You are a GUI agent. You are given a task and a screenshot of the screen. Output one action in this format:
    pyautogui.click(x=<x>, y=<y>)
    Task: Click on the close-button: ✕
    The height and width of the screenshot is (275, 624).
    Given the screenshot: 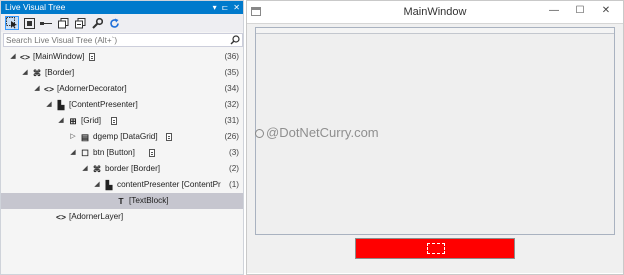 What is the action you would take?
    pyautogui.click(x=606, y=11)
    